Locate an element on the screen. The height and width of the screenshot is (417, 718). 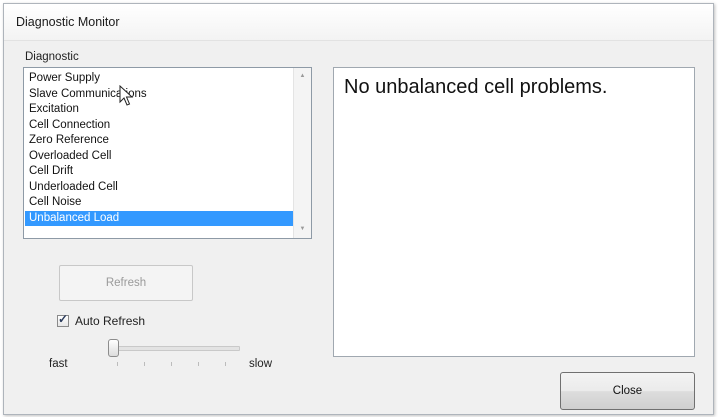
list-item-cell-drift: Cell Drift is located at coordinates (159, 172).